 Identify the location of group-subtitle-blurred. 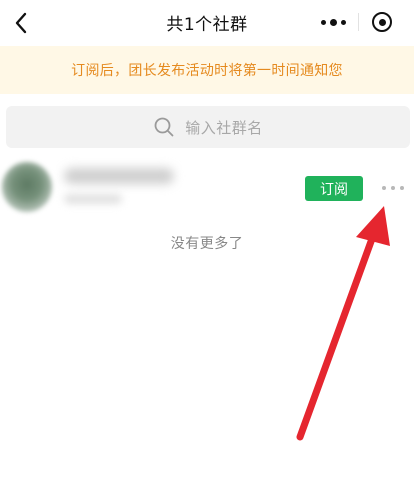
(93, 199).